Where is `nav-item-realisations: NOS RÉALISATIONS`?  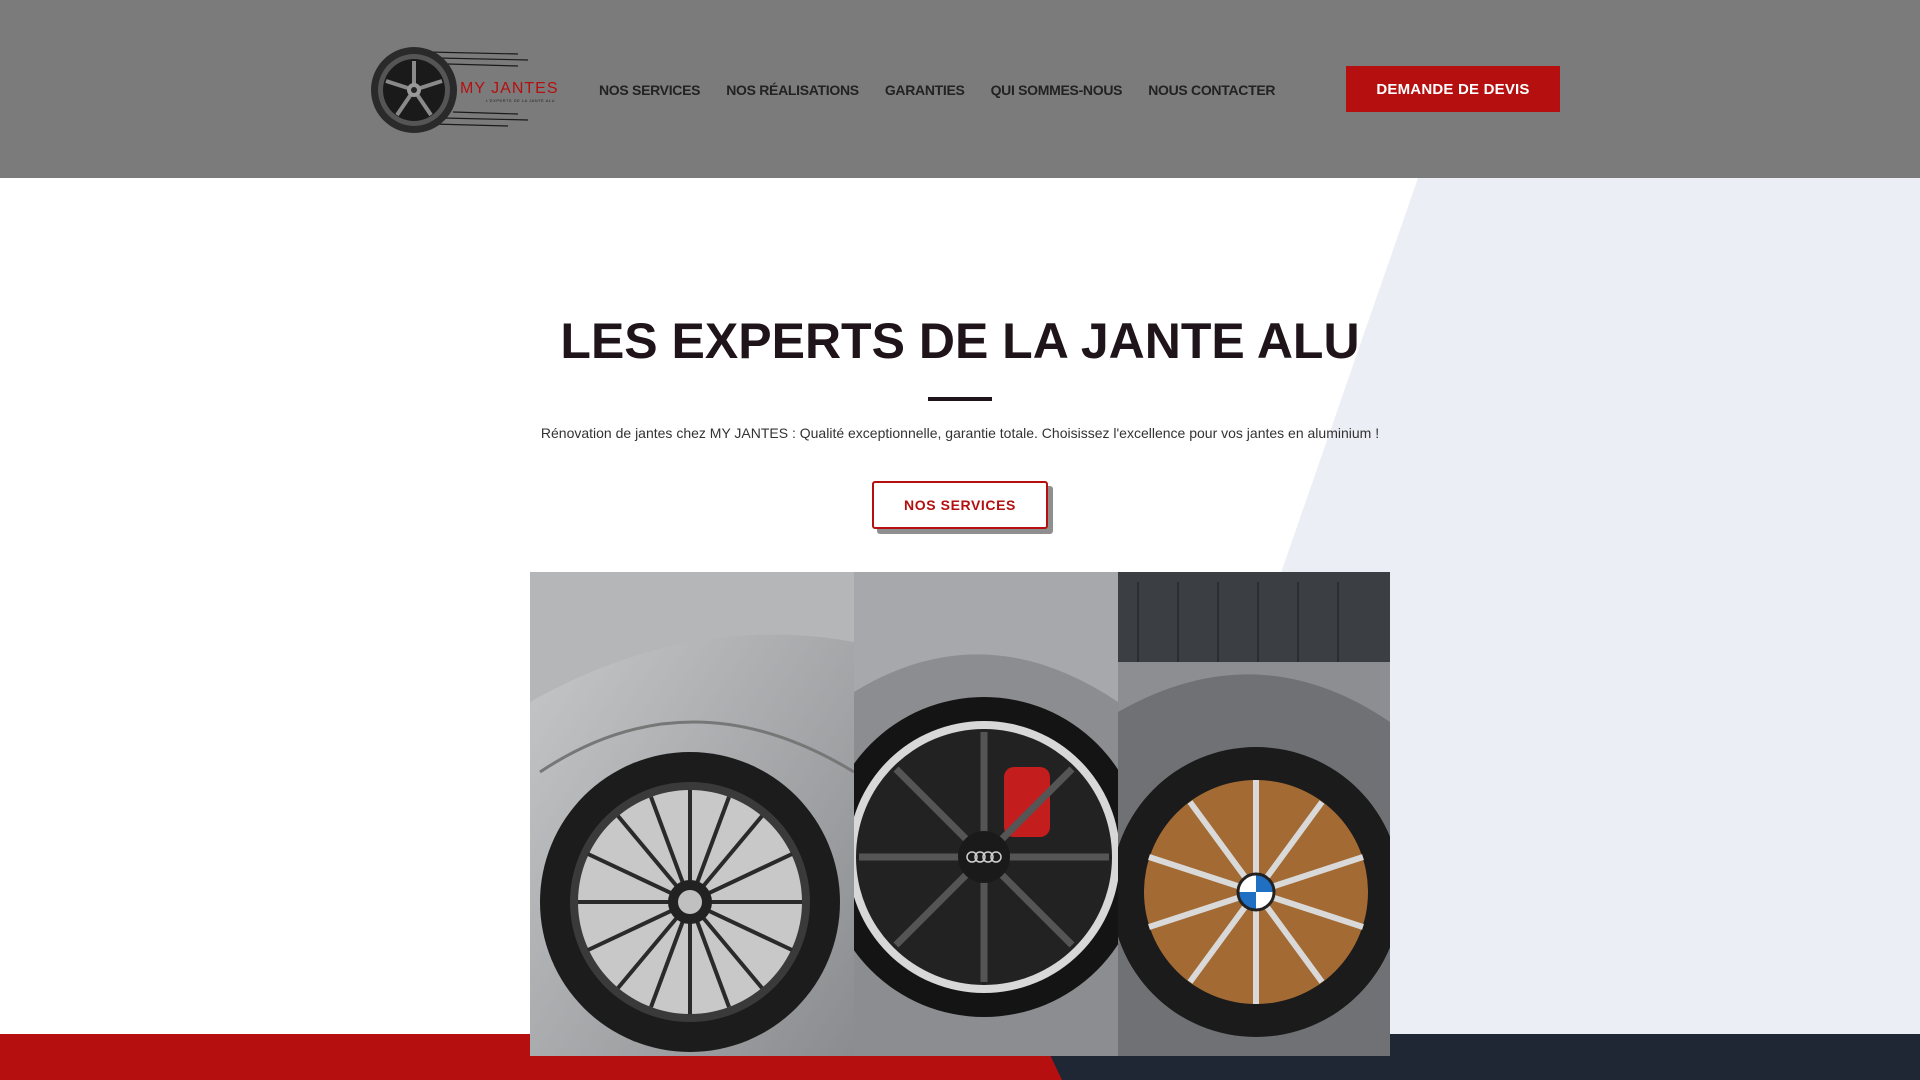
nav-item-realisations: NOS RÉALISATIONS is located at coordinates (792, 90).